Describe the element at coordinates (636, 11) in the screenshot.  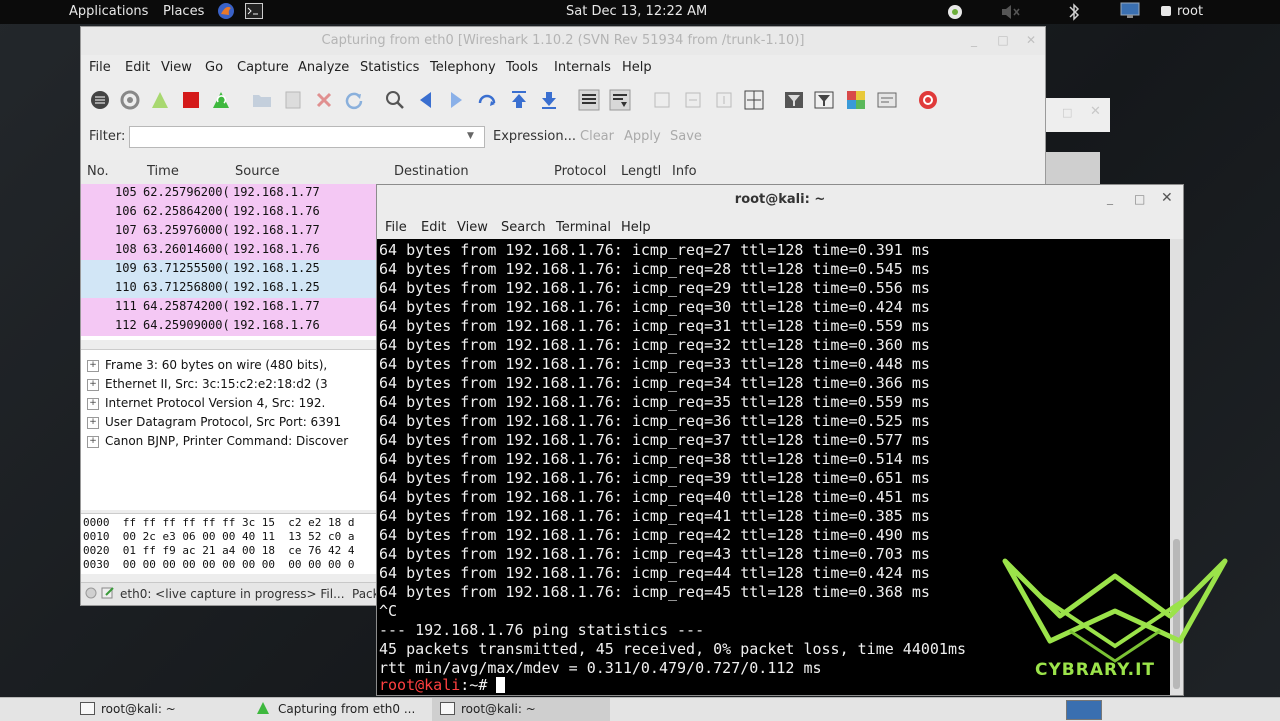
I see `clock: Sat Dec 13, 12:22 AM` at that location.